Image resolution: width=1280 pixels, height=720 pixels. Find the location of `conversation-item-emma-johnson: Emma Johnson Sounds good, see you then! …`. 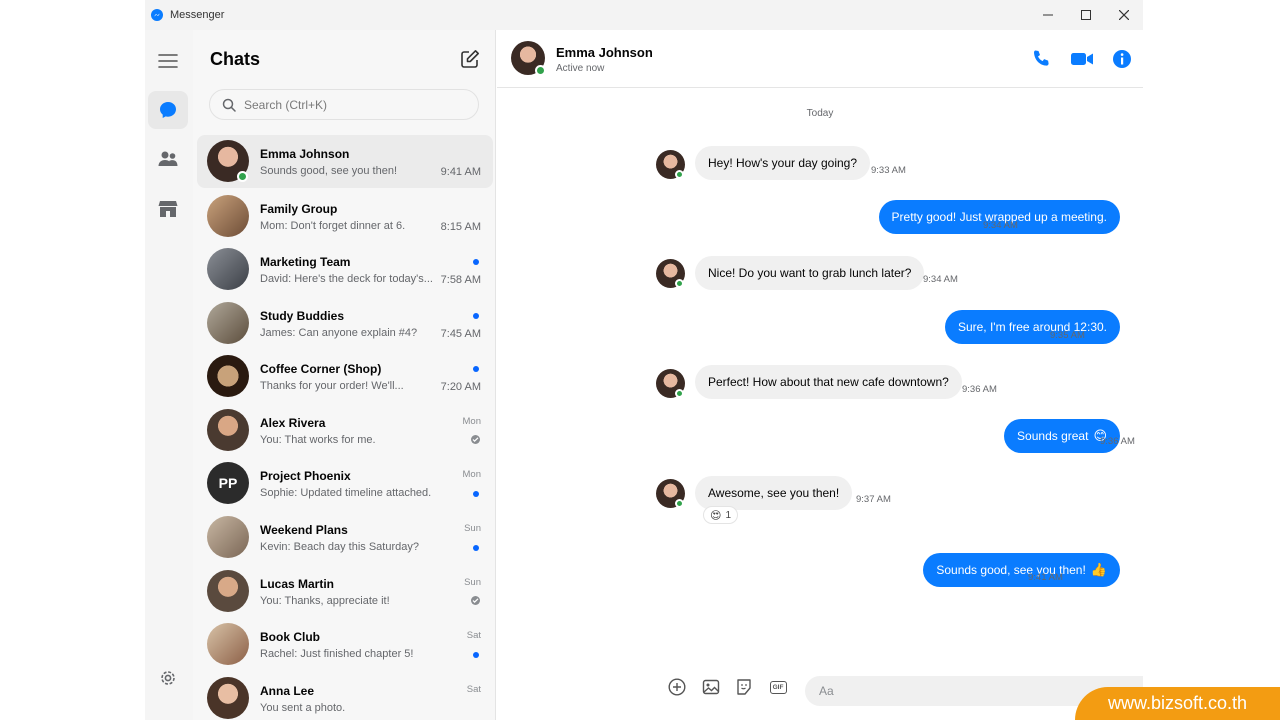

conversation-item-emma-johnson: Emma Johnson Sounds good, see you then! … is located at coordinates (345, 161).